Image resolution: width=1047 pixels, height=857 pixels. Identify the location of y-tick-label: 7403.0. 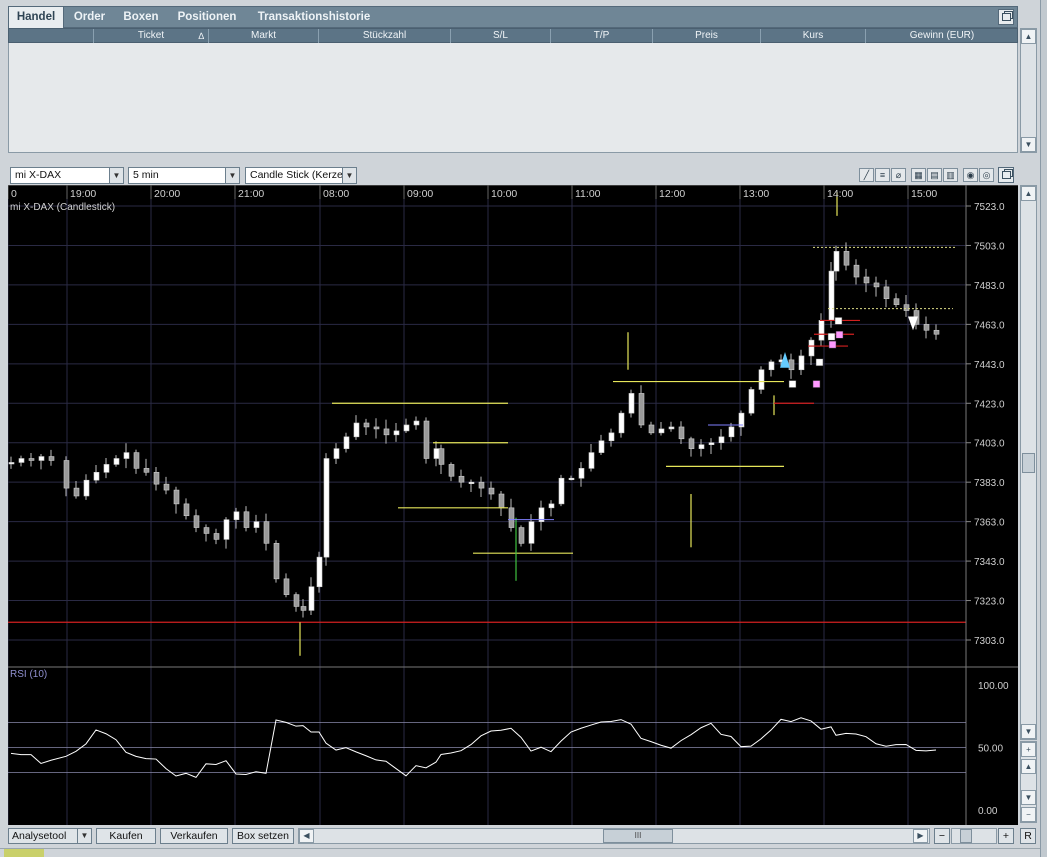
(989, 444).